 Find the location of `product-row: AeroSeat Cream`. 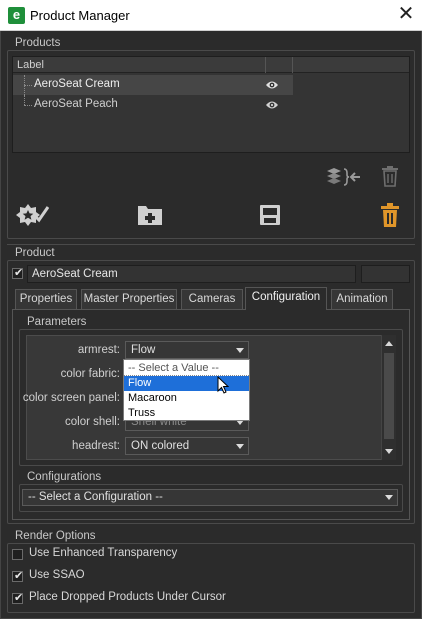

product-row: AeroSeat Cream is located at coordinates (153, 85).